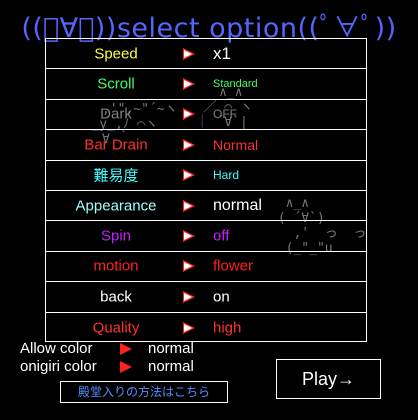  Describe the element at coordinates (116, 114) in the screenshot. I see `option-label: Dark` at that location.